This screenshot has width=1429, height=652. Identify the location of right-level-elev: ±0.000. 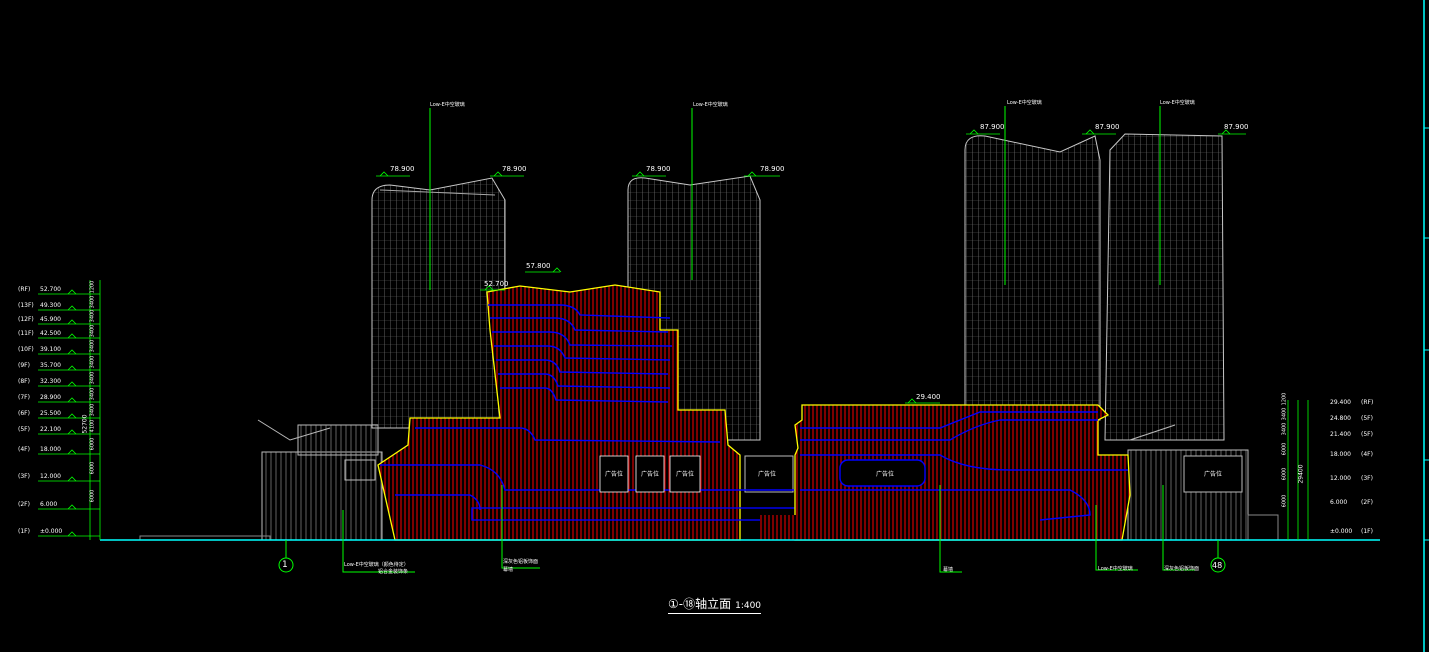
(1341, 531).